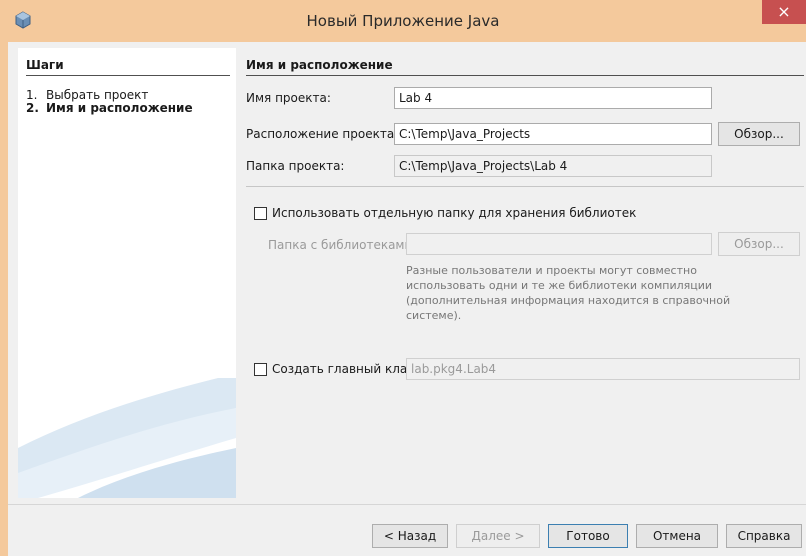  I want to click on cancel-button: Отмена, so click(677, 536).